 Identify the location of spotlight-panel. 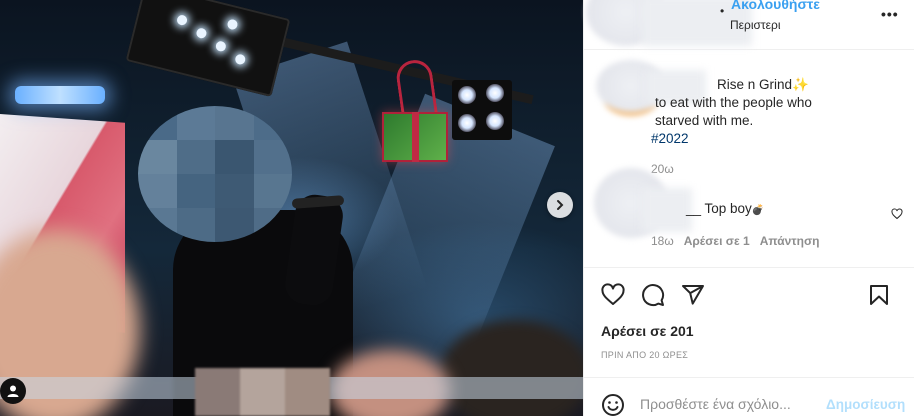
(482, 110).